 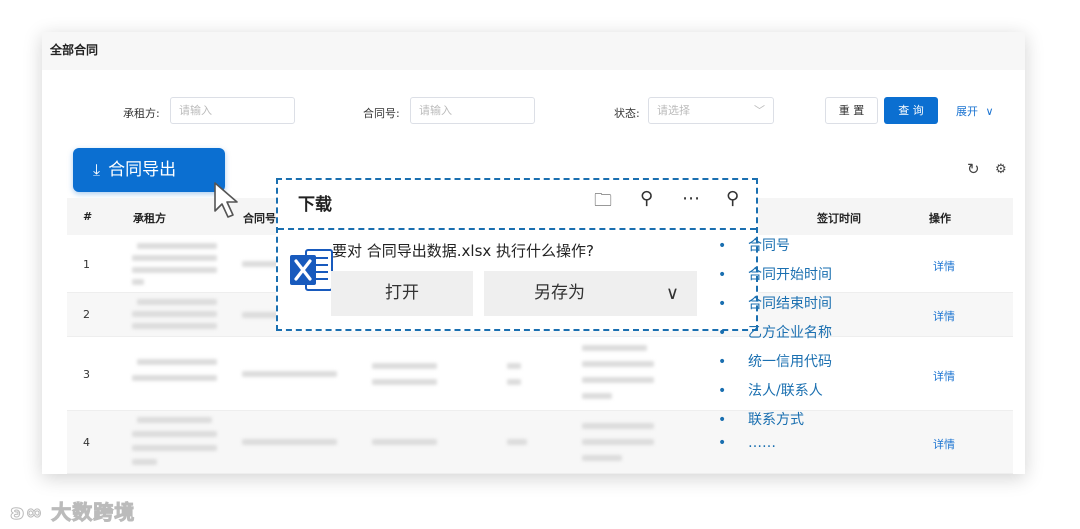 I want to click on contract-no-label: 合同号:, so click(x=381, y=113).